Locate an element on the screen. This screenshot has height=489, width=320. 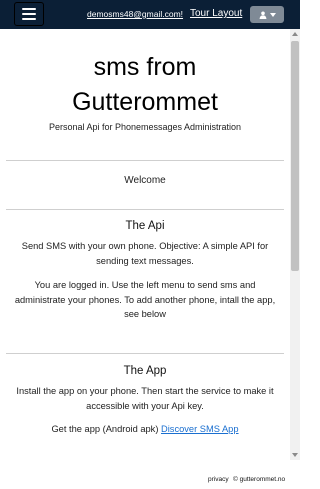
api-section-title: The Api is located at coordinates (145, 226).